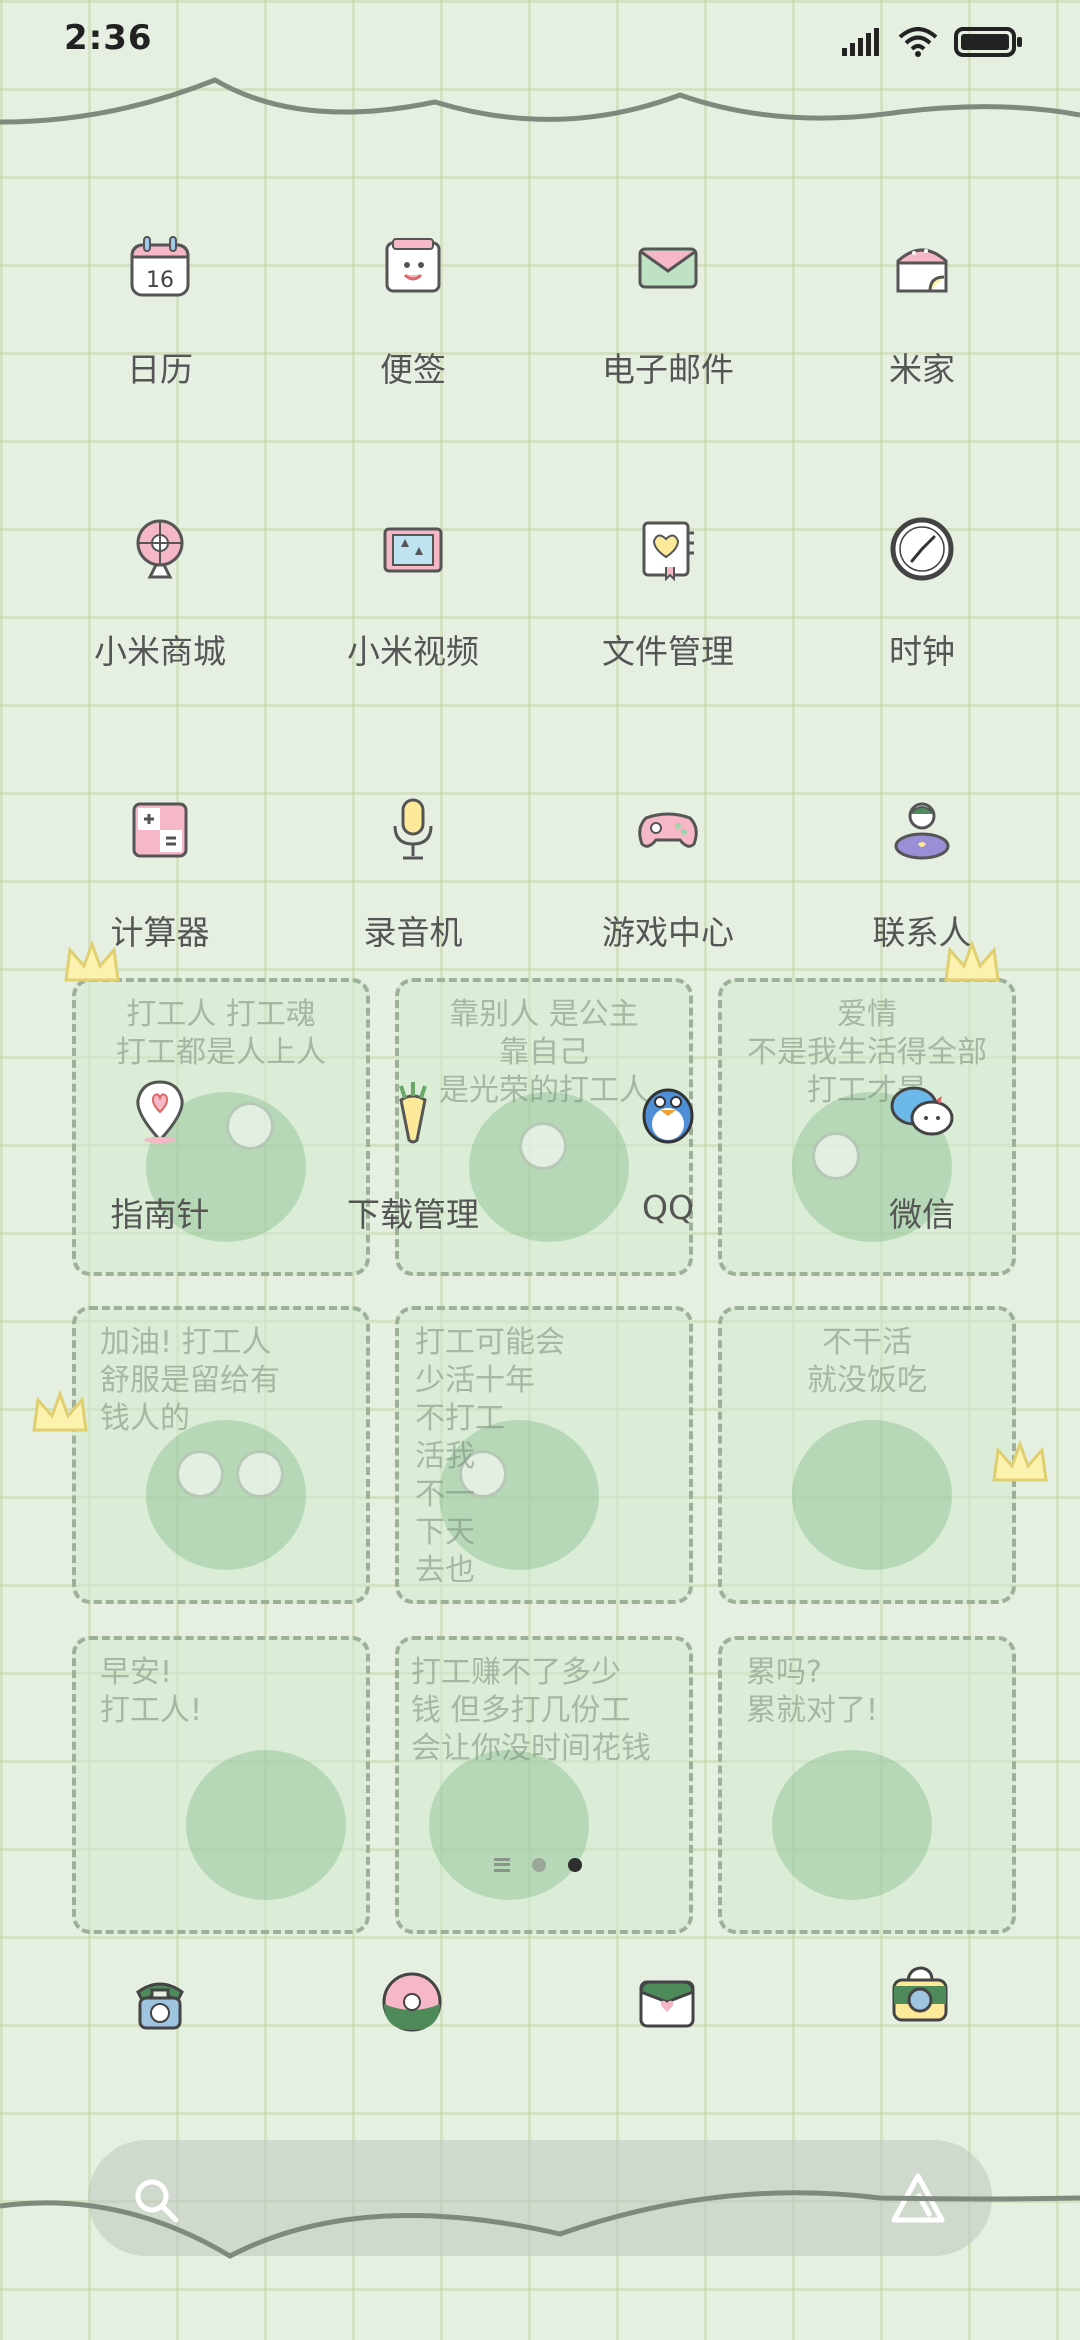 The height and width of the screenshot is (2340, 1080). I want to click on app-clock: 时钟, so click(922, 597).